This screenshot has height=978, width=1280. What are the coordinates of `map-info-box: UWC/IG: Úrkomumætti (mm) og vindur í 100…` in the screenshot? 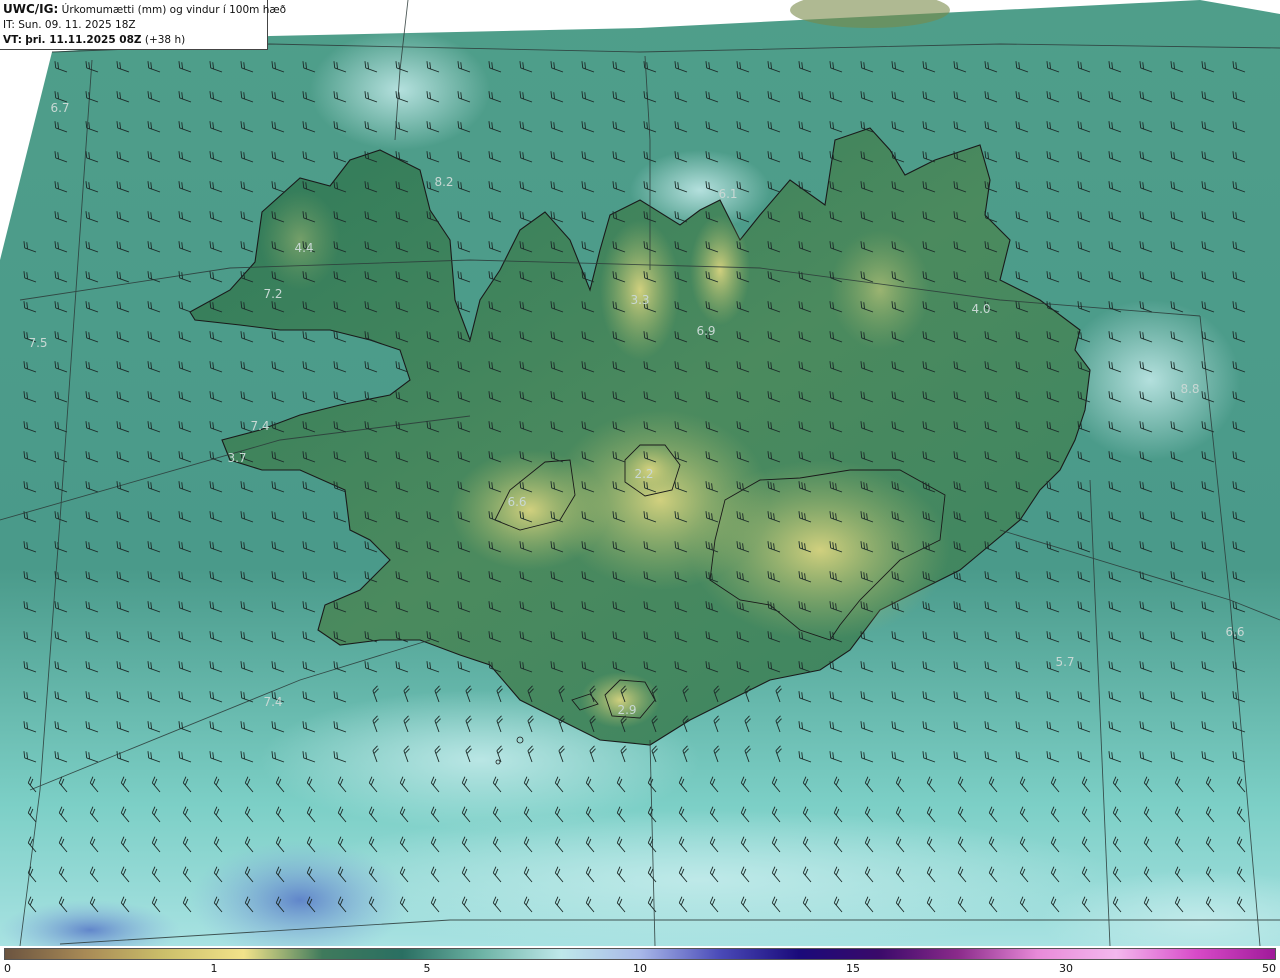 It's located at (143, 25).